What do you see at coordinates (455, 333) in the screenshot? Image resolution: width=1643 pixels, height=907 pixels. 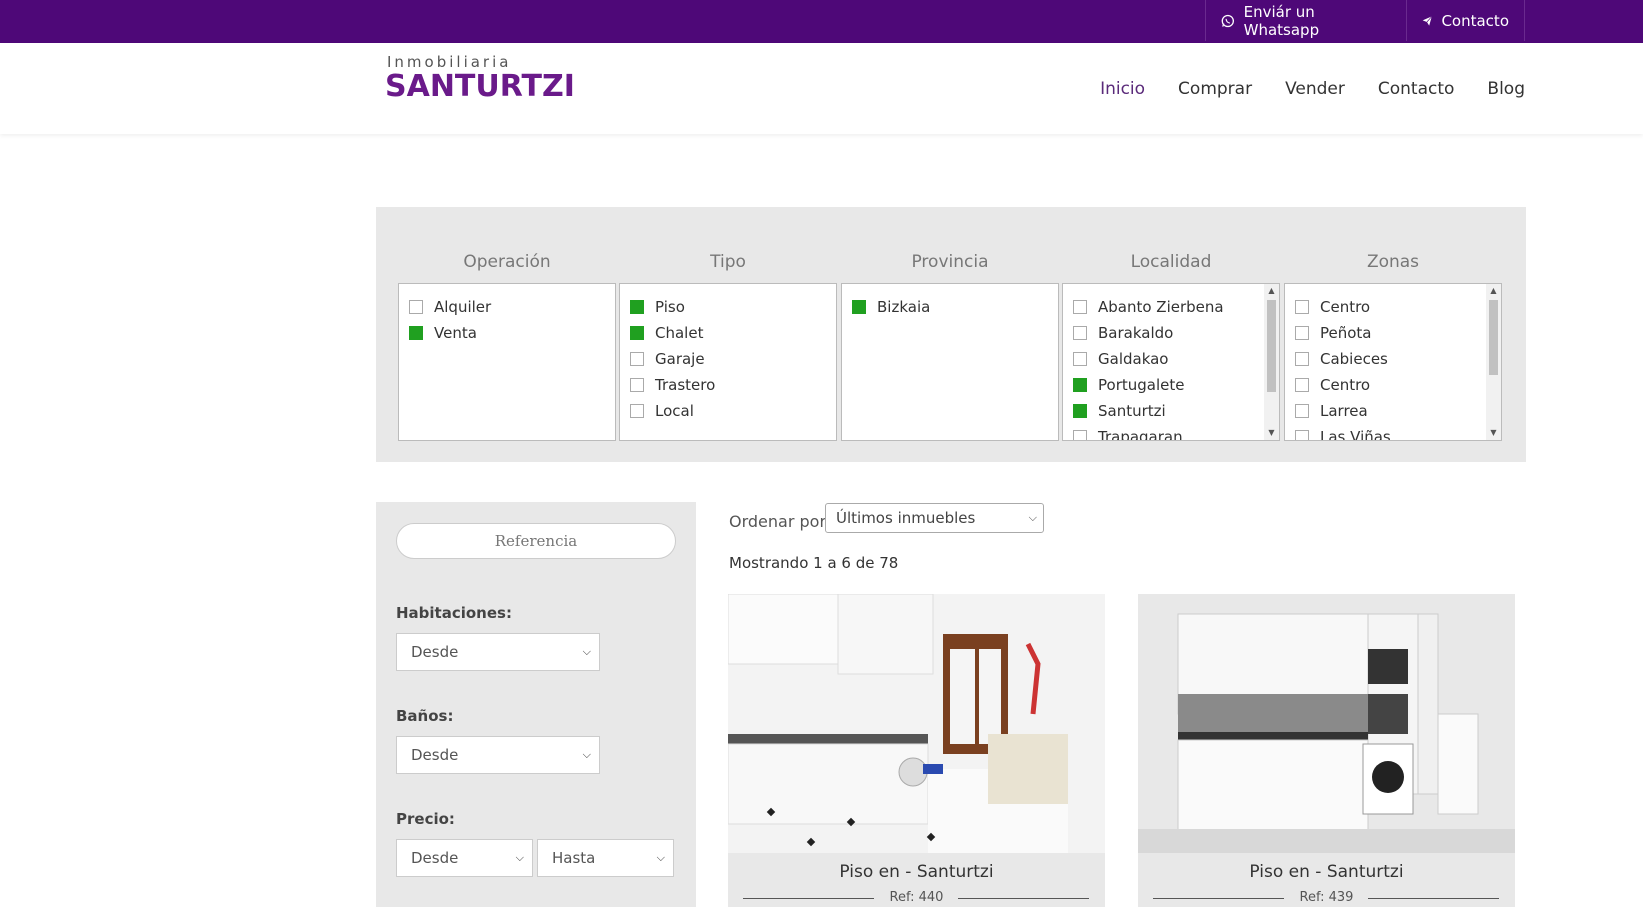 I see `option-label: Venta` at bounding box center [455, 333].